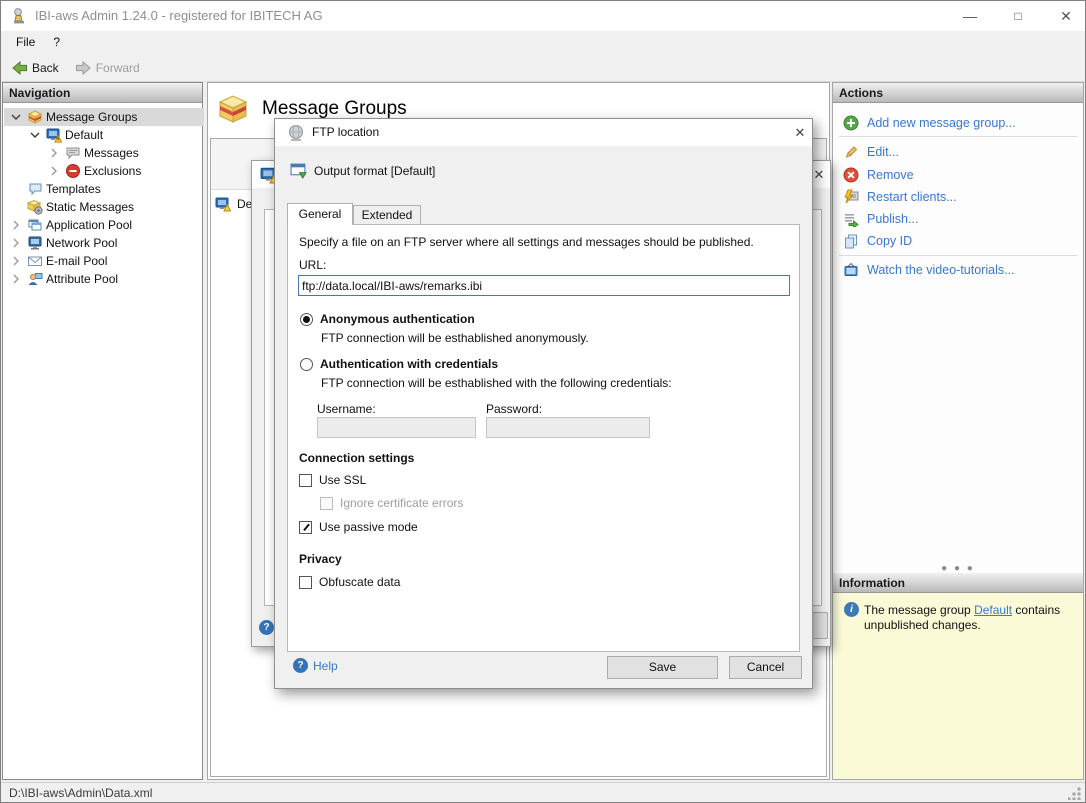 This screenshot has width=1086, height=803. What do you see at coordinates (851, 152) in the screenshot?
I see `pencil-icon` at bounding box center [851, 152].